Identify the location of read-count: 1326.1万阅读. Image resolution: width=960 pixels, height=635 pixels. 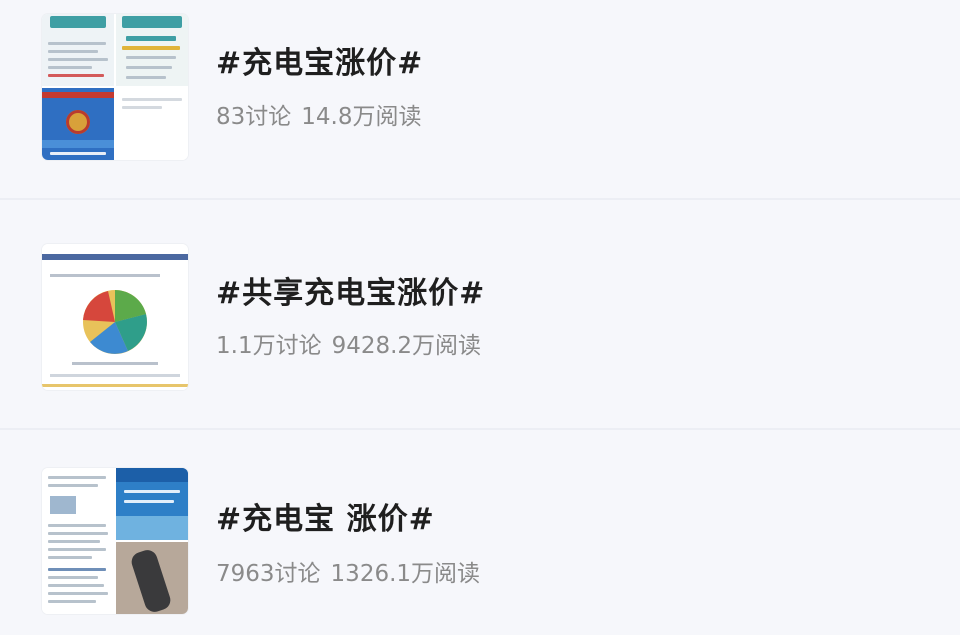
(405, 574).